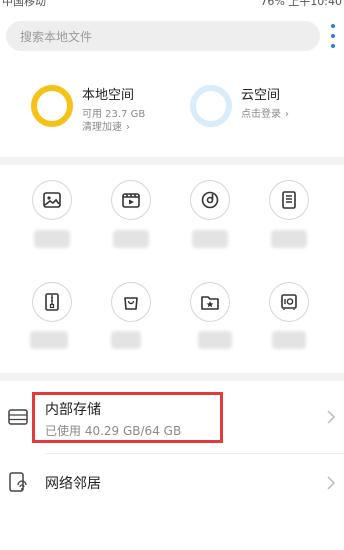 The height and width of the screenshot is (550, 344). I want to click on status-bar: 中国移动 76% 上午10:40, so click(172, 4).